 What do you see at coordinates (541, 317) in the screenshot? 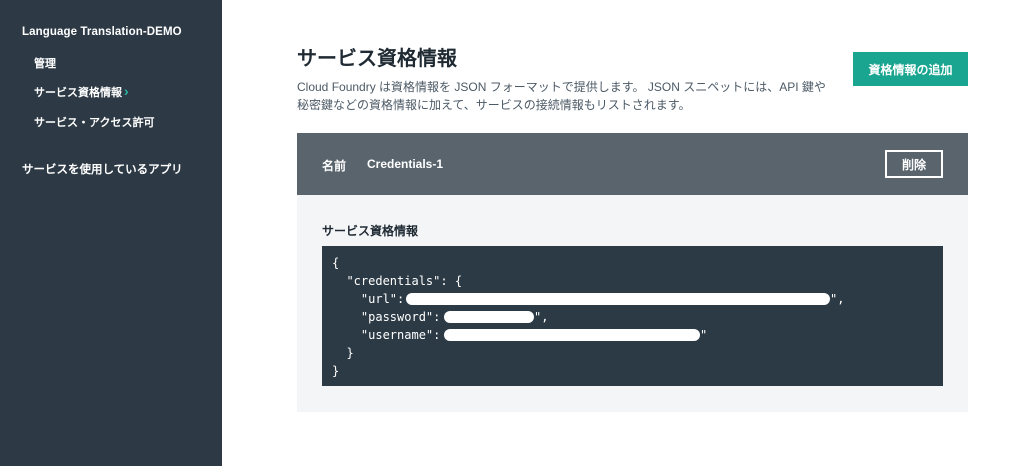
I see `json-password-suffix: ",` at bounding box center [541, 317].